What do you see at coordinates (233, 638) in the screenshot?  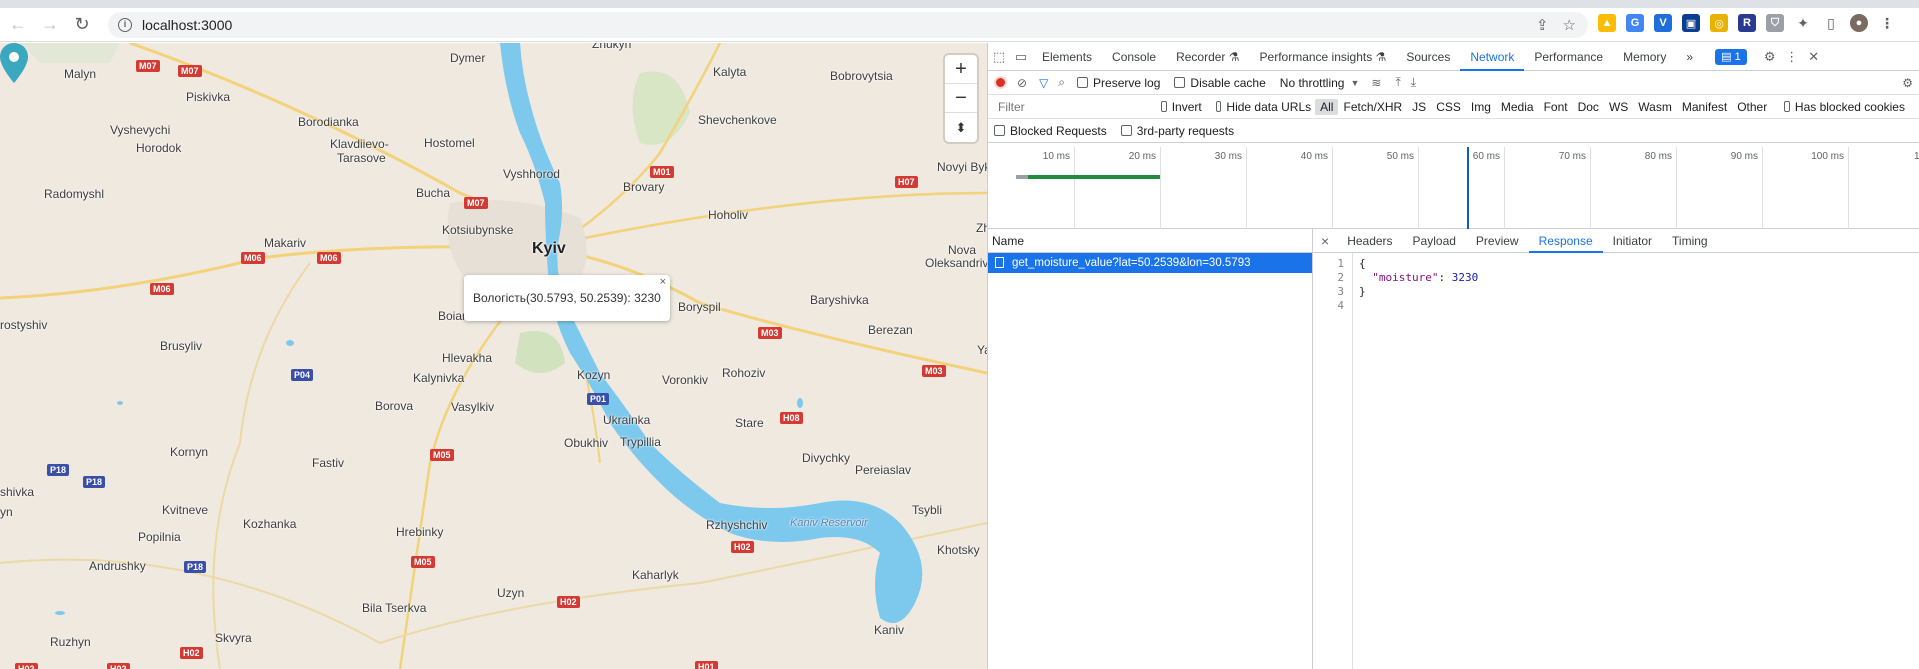 I see `place-label: Skvyra` at bounding box center [233, 638].